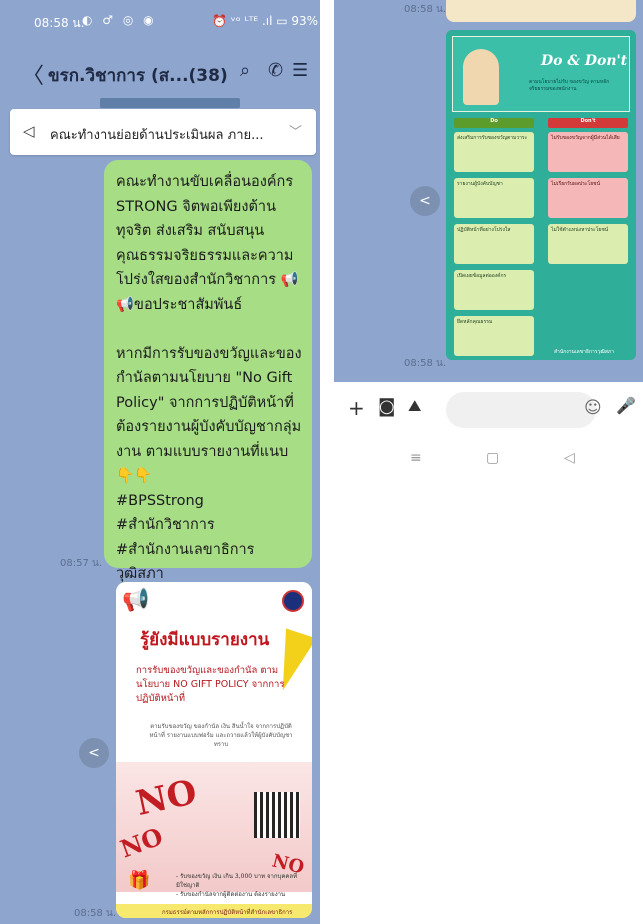  What do you see at coordinates (416, 458) in the screenshot?
I see `recent-apps-icon: ≡` at bounding box center [416, 458].